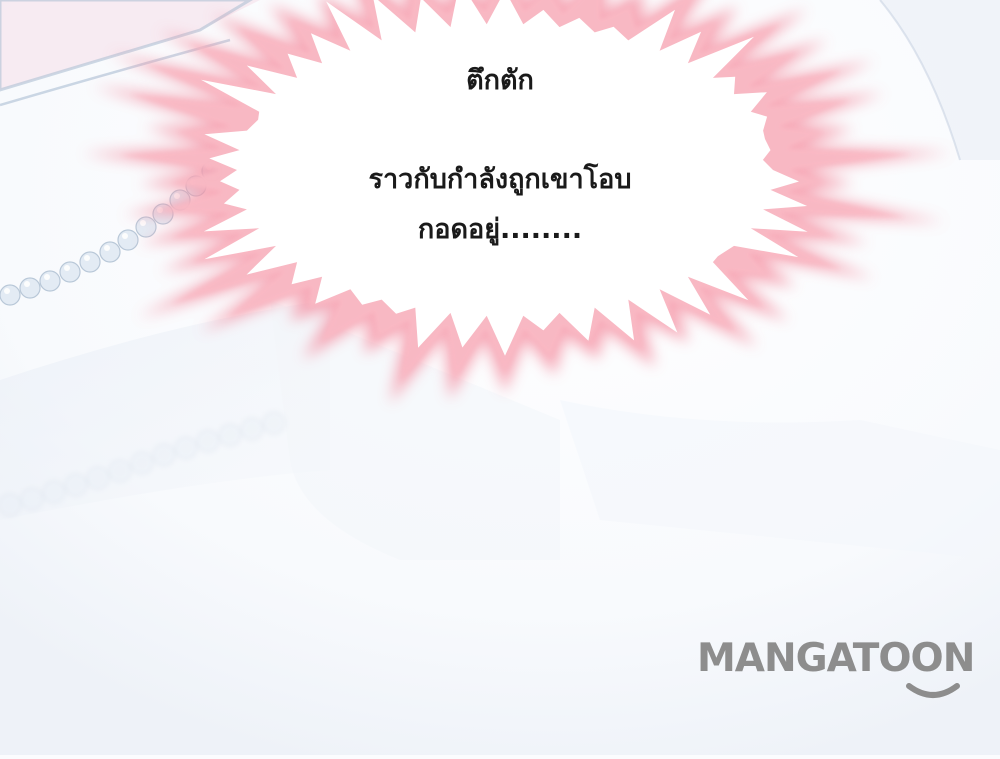 Image resolution: width=1000 pixels, height=759 pixels. I want to click on narration-line-1: ราวกับกำลังถูกเขาโอบ, so click(500, 179).